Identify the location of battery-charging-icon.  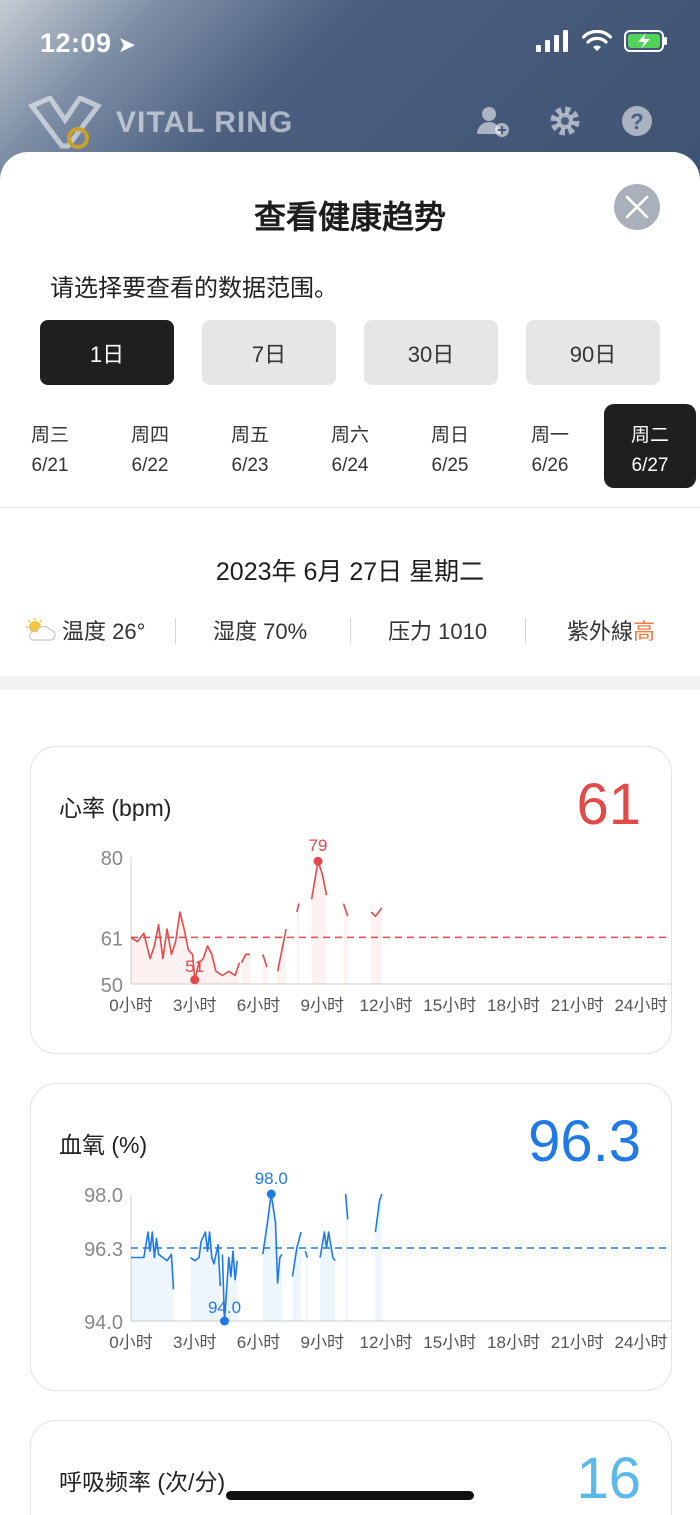
(645, 41).